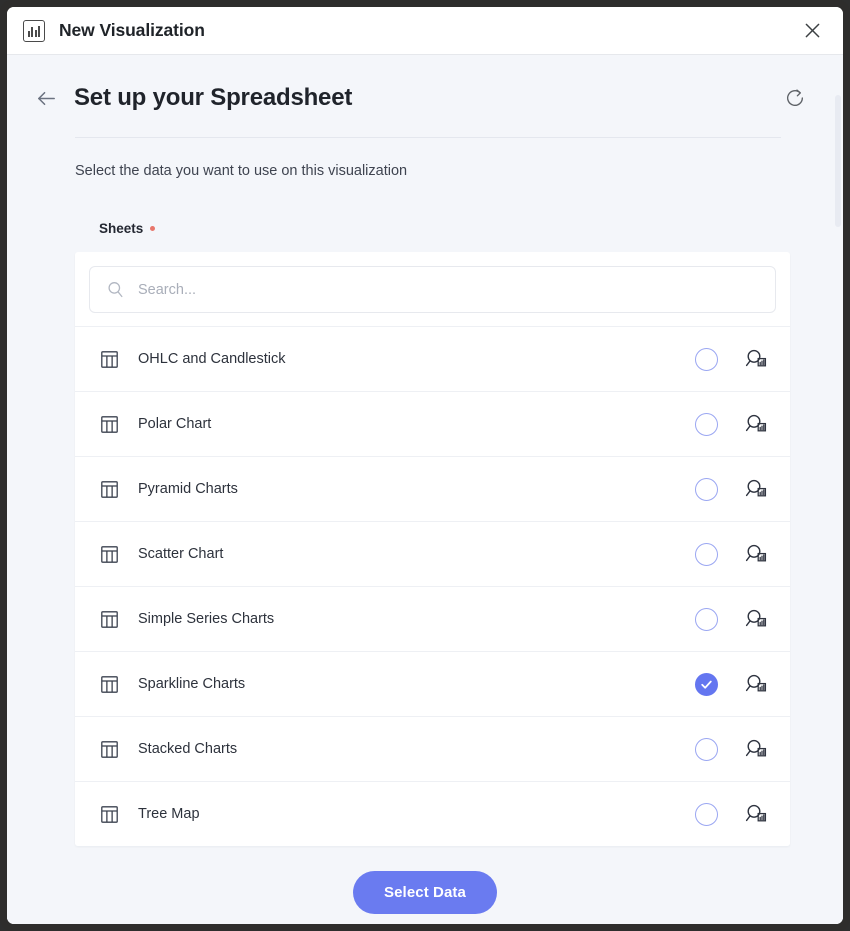 This screenshot has width=850, height=931. I want to click on sheet-row-label: Stacked Charts, so click(188, 749).